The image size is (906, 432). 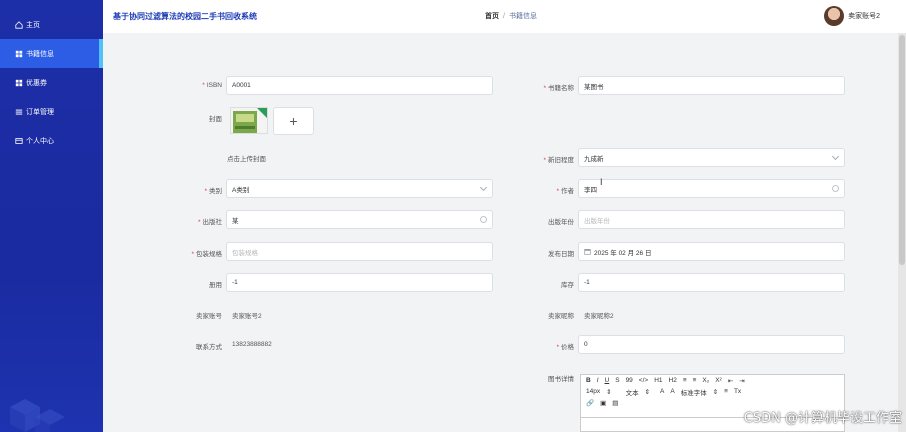 I want to click on packaging-label: * 包装规格, so click(x=206, y=254).